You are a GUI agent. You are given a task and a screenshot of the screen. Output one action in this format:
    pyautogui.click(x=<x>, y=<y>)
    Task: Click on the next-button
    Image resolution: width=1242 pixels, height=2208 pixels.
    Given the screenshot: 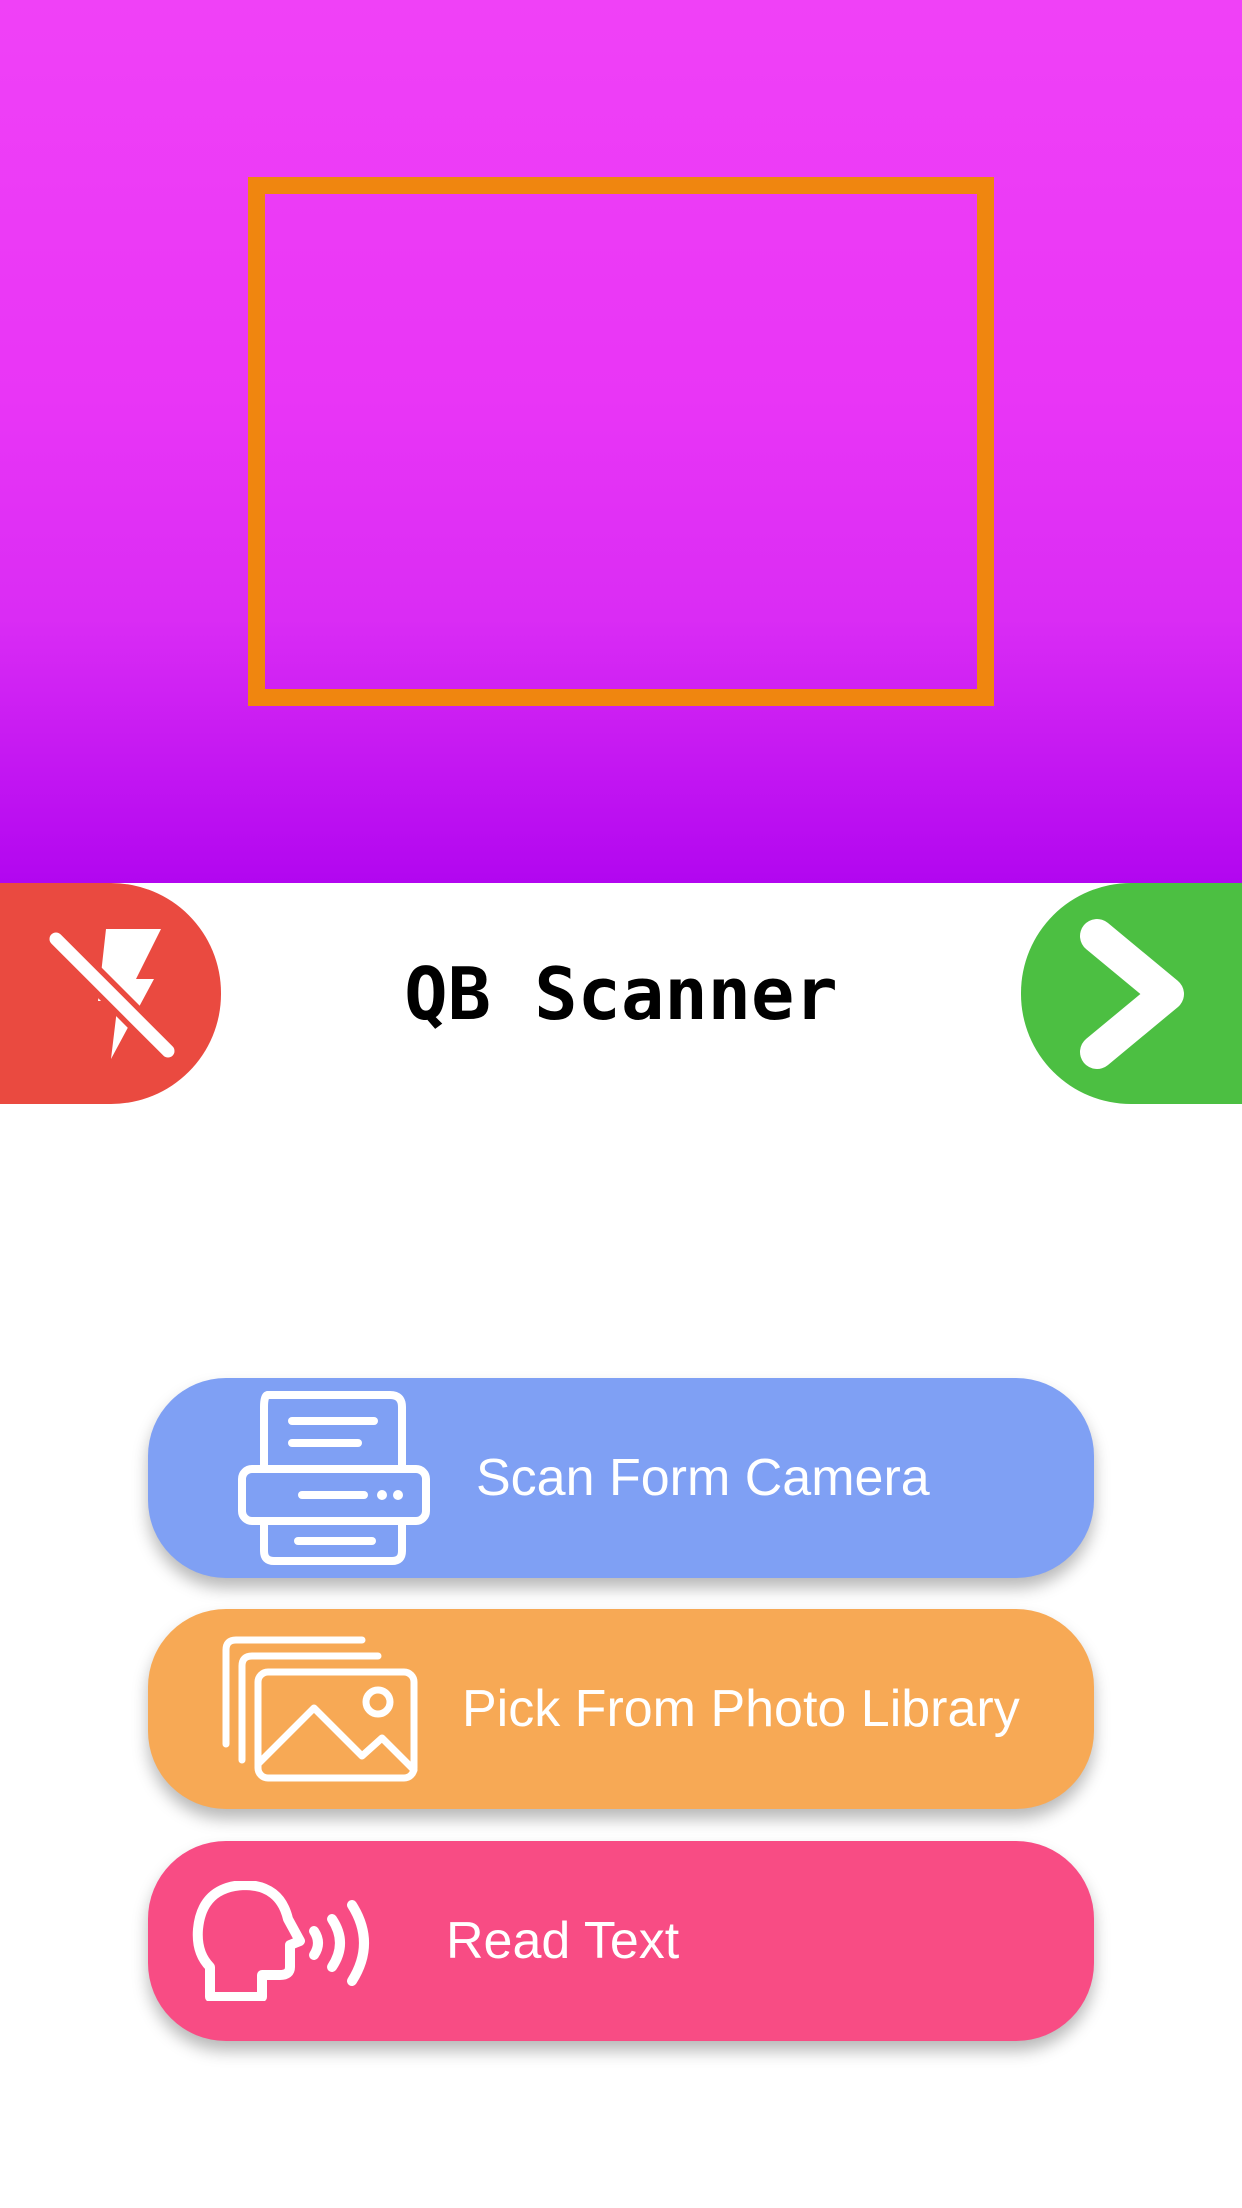 What is the action you would take?
    pyautogui.click(x=1131, y=993)
    